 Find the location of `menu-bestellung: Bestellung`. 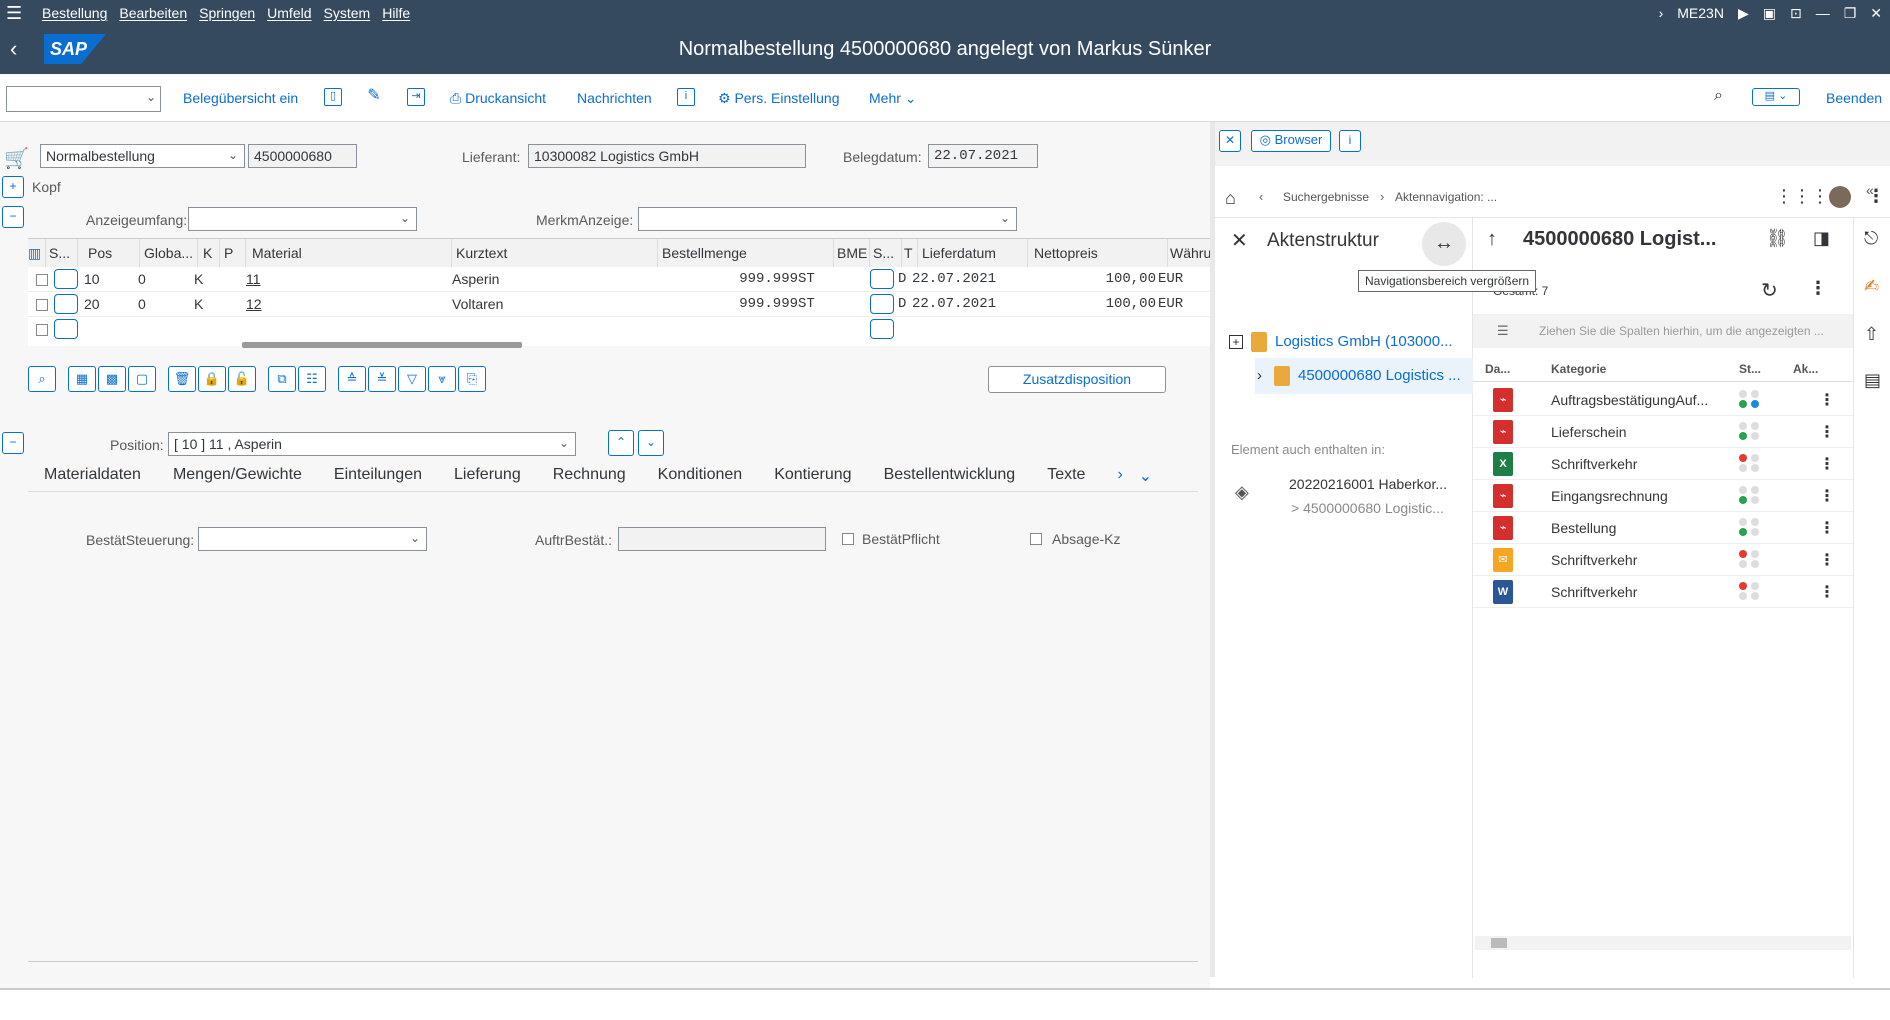

menu-bestellung: Bestellung is located at coordinates (74, 13).